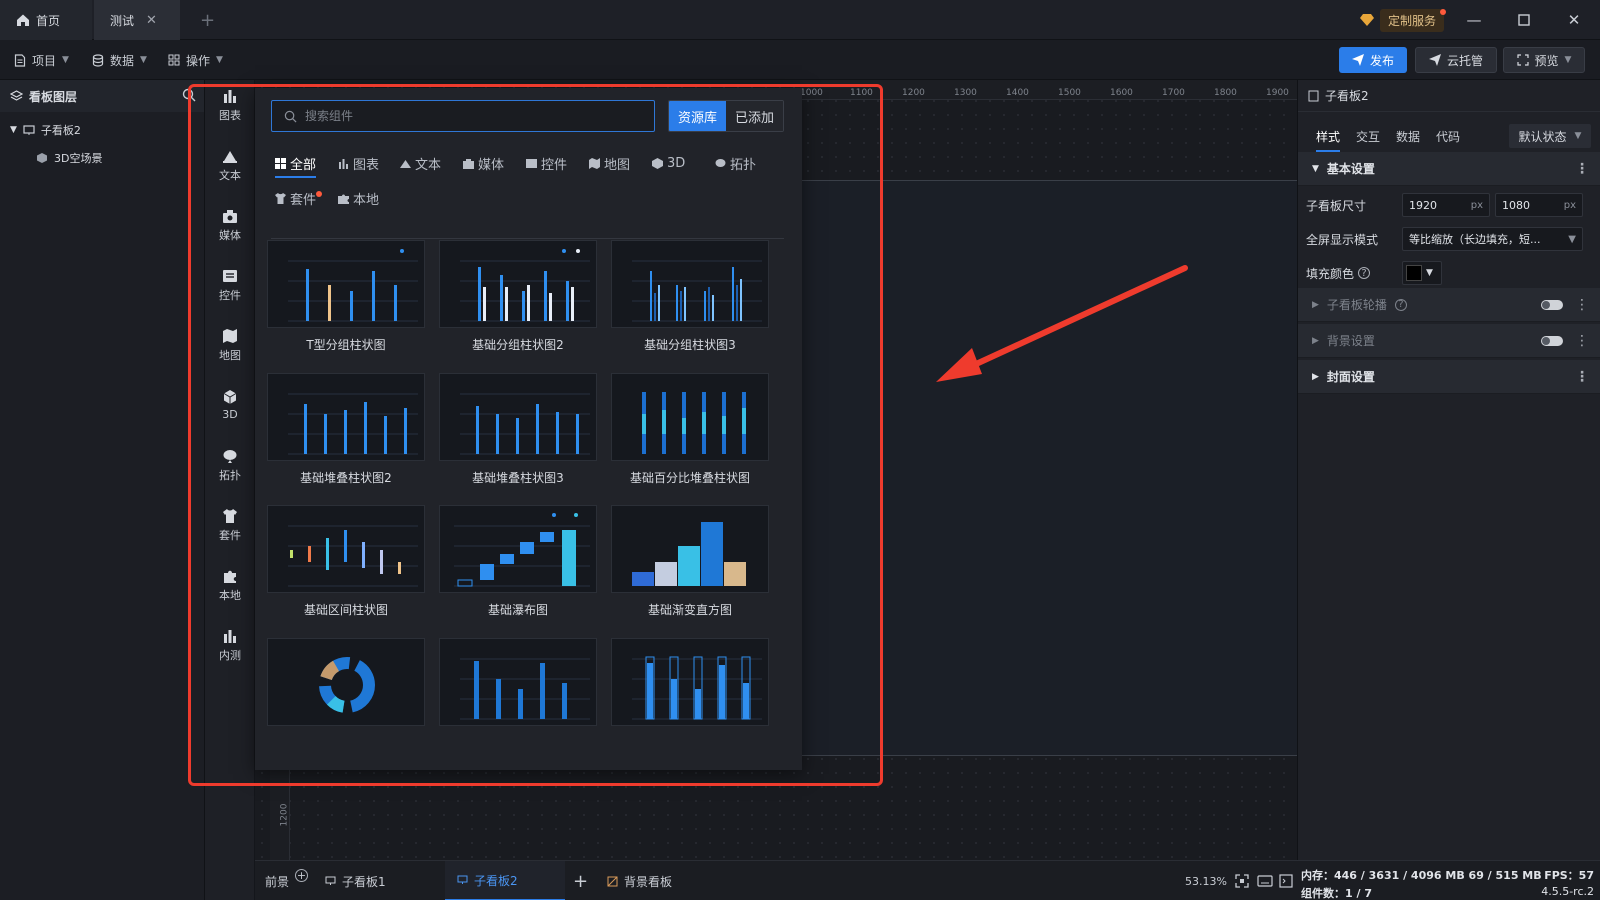 The image size is (1600, 900). What do you see at coordinates (1524, 20) in the screenshot?
I see `maximize-button` at bounding box center [1524, 20].